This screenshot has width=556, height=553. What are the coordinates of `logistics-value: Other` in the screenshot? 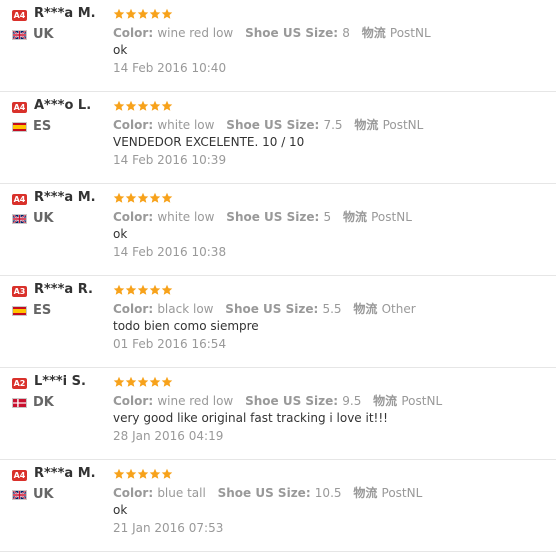 It's located at (398, 309).